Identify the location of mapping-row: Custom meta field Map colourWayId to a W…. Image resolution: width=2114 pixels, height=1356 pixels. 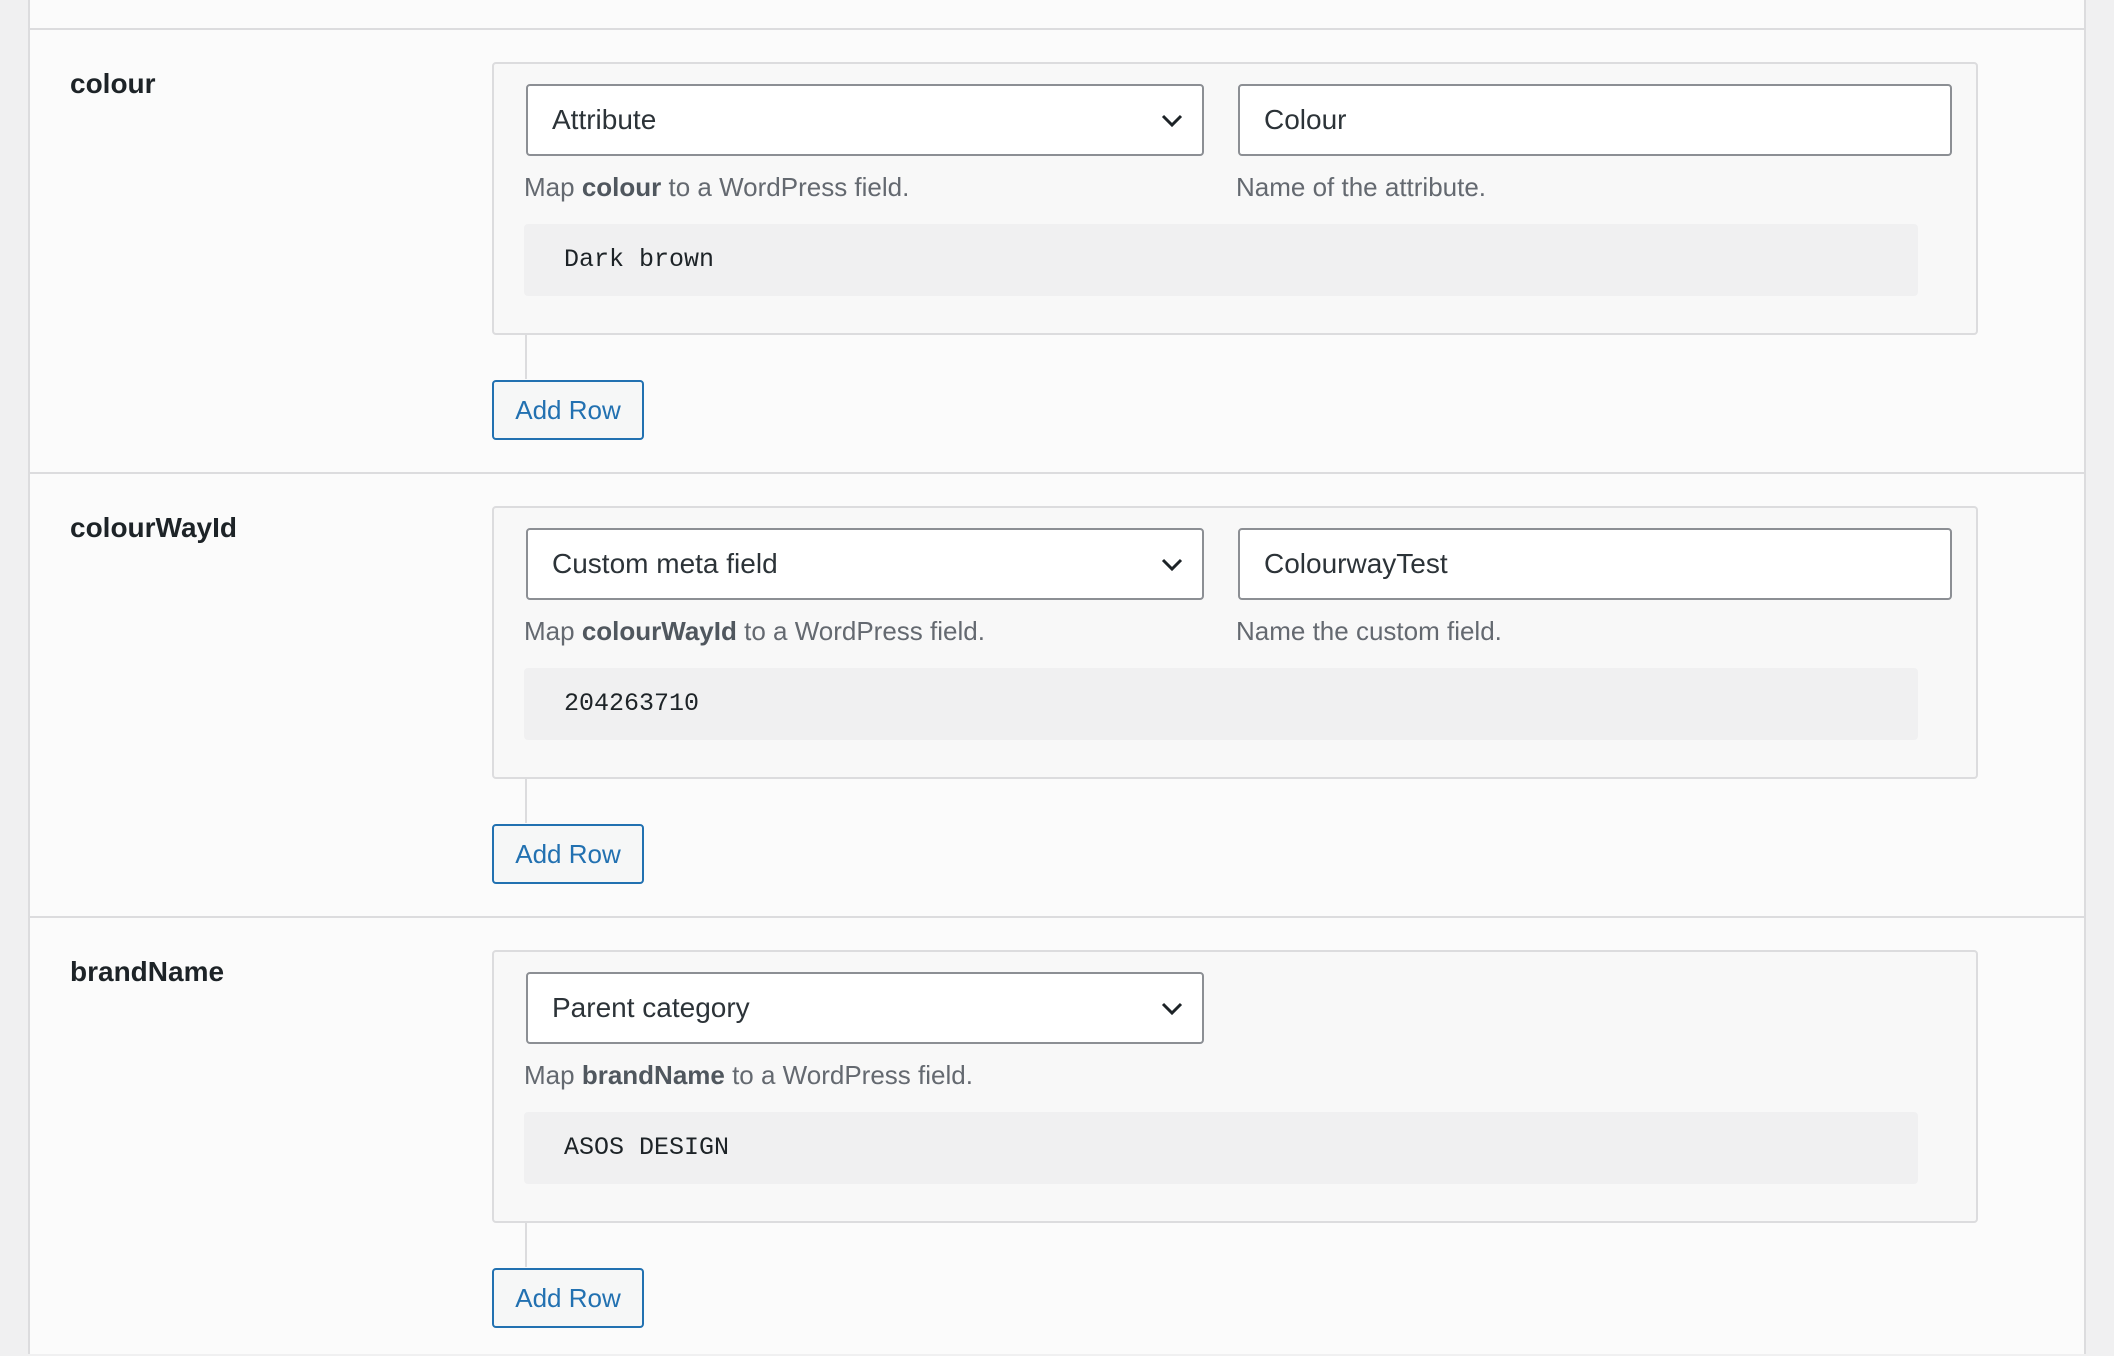
(1235, 642).